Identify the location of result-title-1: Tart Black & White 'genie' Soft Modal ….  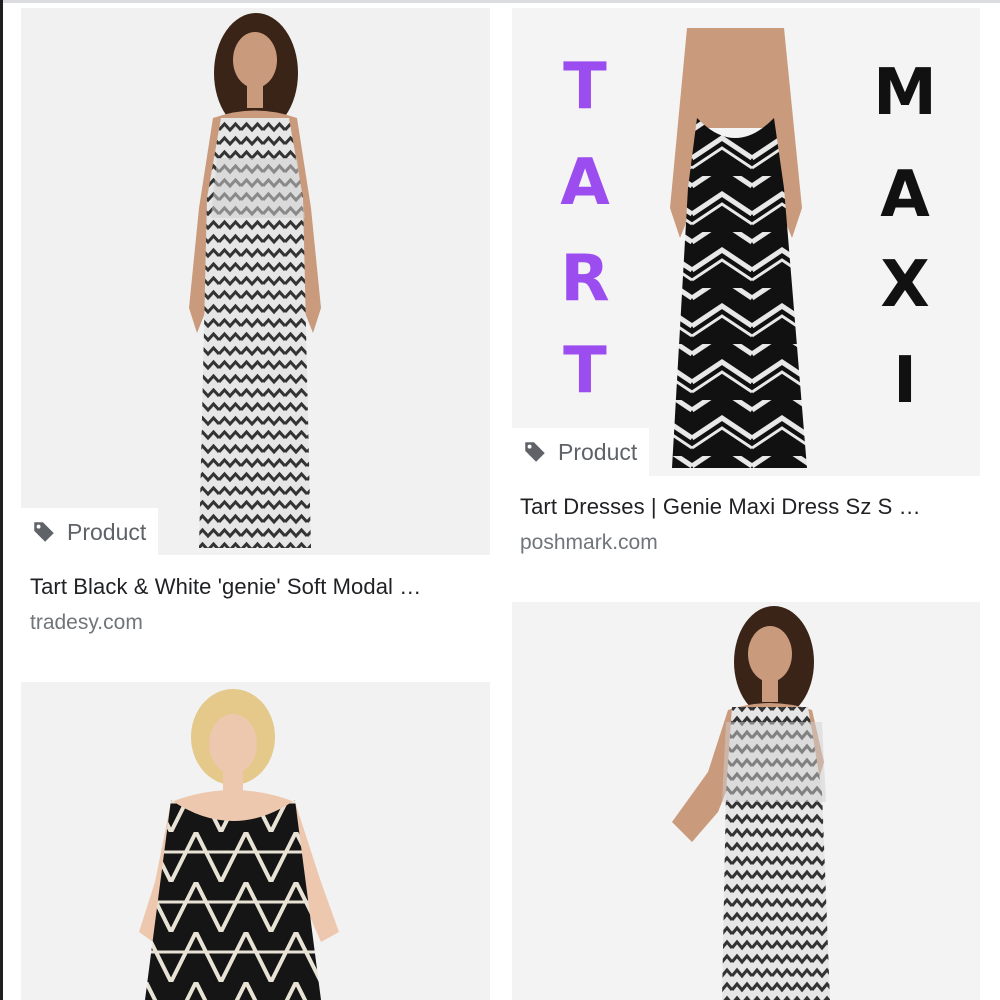
(257, 587).